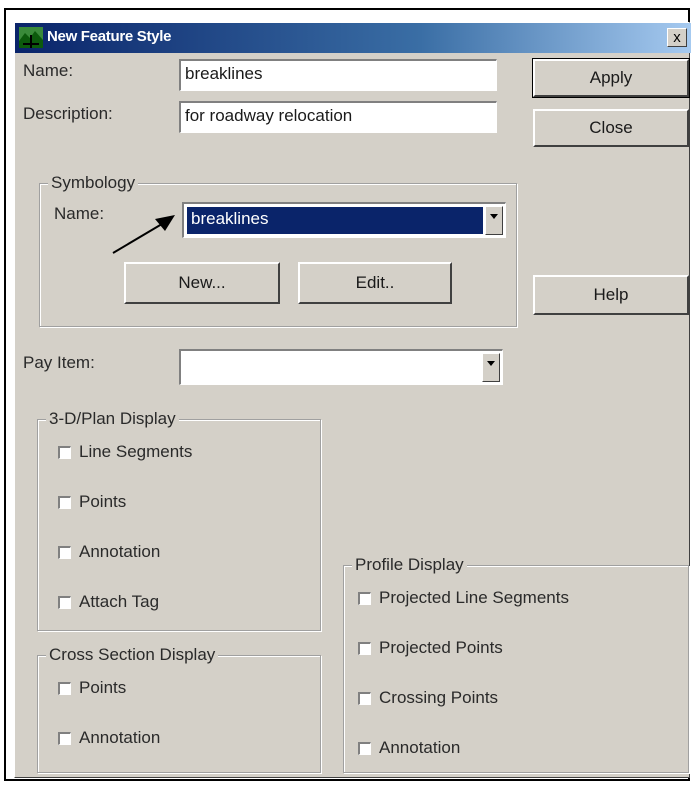 This screenshot has height=785, width=694. What do you see at coordinates (136, 451) in the screenshot?
I see `checkbox-label: Line Segments` at bounding box center [136, 451].